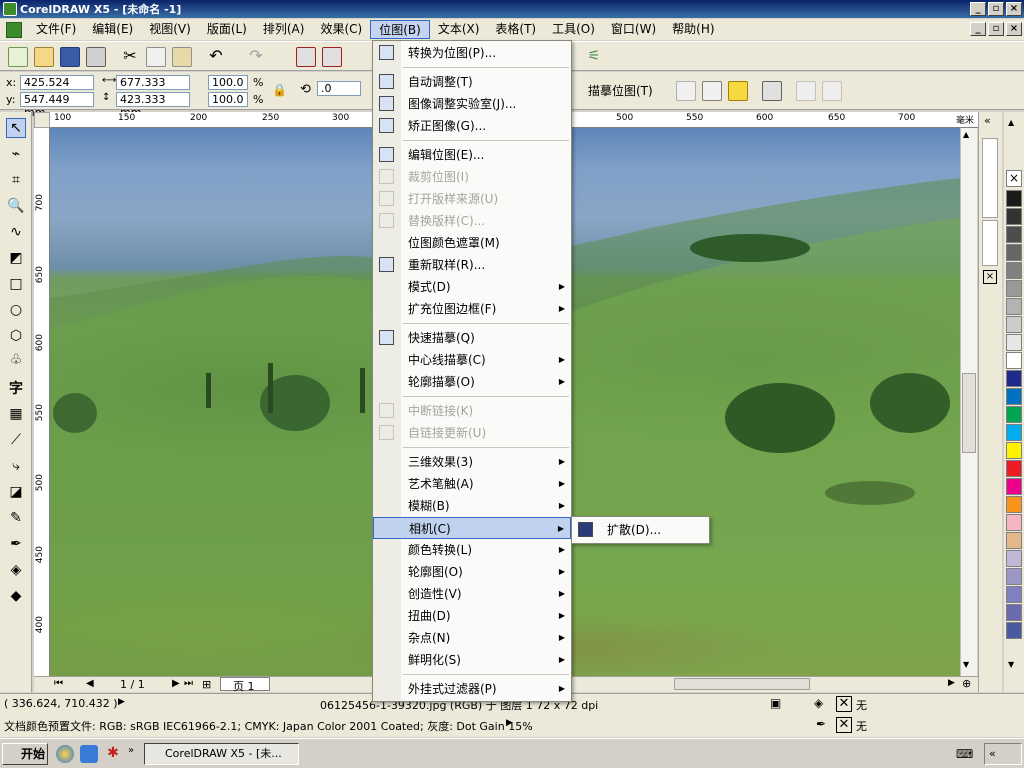 This screenshot has width=1024, height=768. What do you see at coordinates (613, 90) in the screenshot?
I see `trace-bitmap-button: 描摹位图(T)` at bounding box center [613, 90].